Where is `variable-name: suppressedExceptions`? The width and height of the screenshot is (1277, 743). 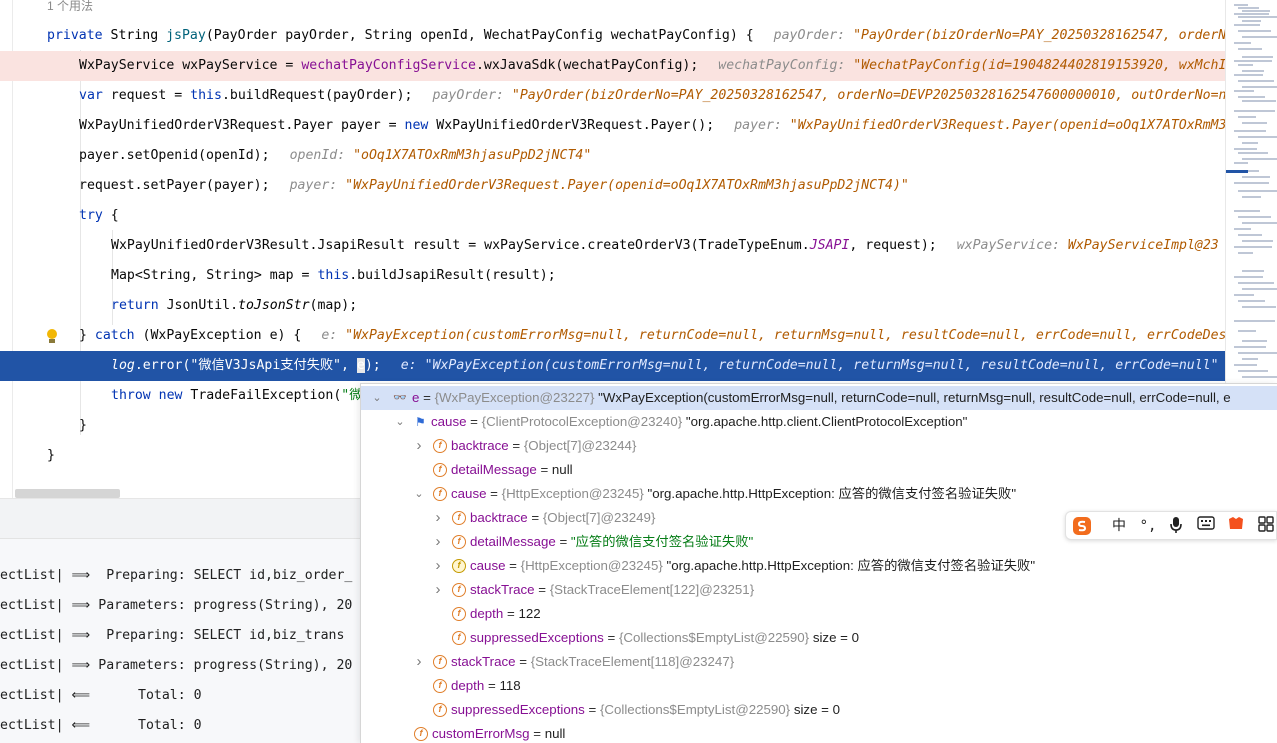 variable-name: suppressedExceptions is located at coordinates (537, 637).